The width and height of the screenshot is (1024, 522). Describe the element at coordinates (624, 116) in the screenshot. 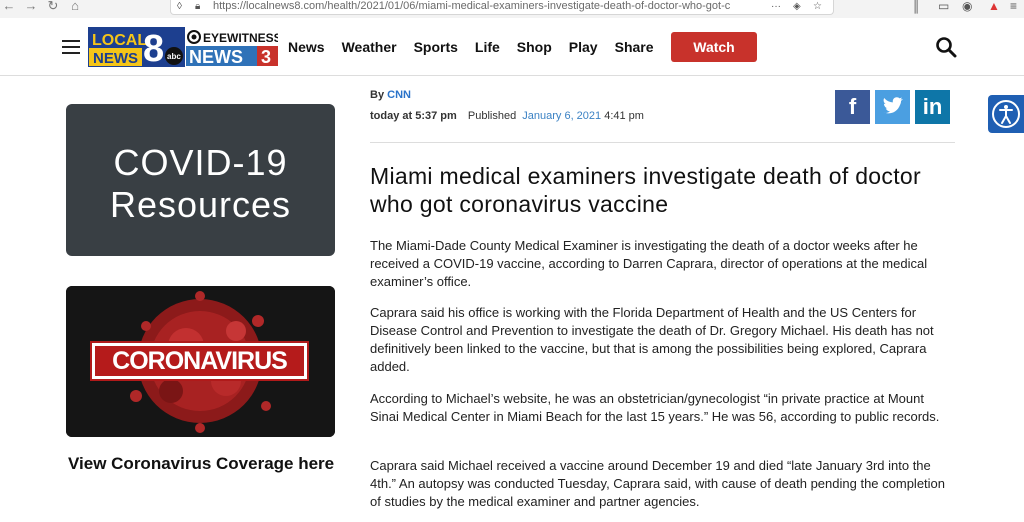

I see `published-time: 4:41 pm` at that location.